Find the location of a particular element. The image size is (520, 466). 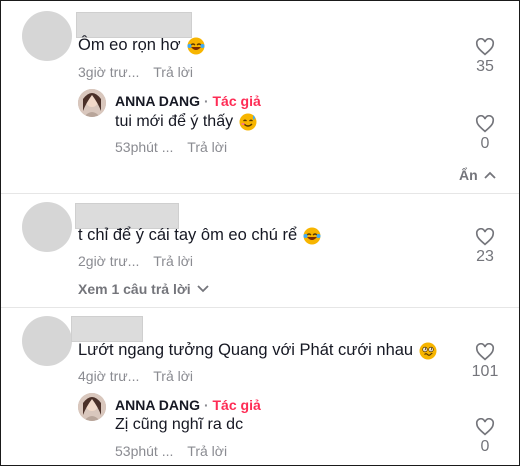

comment-text-label: Ôm eo rọn hơ is located at coordinates (129, 45).